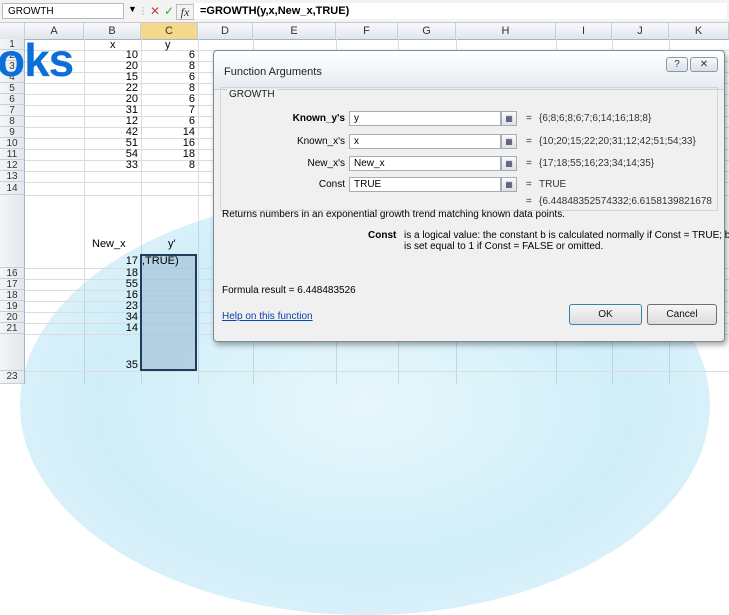  I want to click on help-link: Help on this function, so click(267, 316).